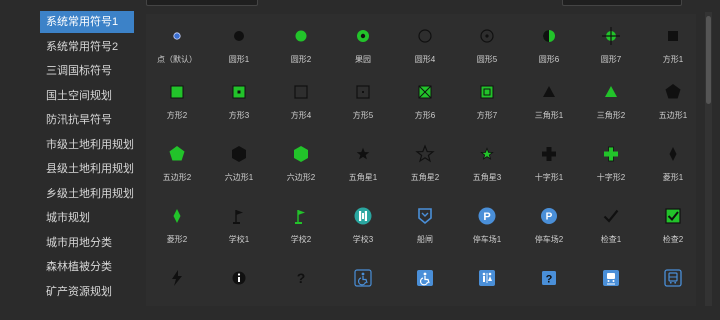  I want to click on symbol-cell: 五边形1, so click(673, 102).